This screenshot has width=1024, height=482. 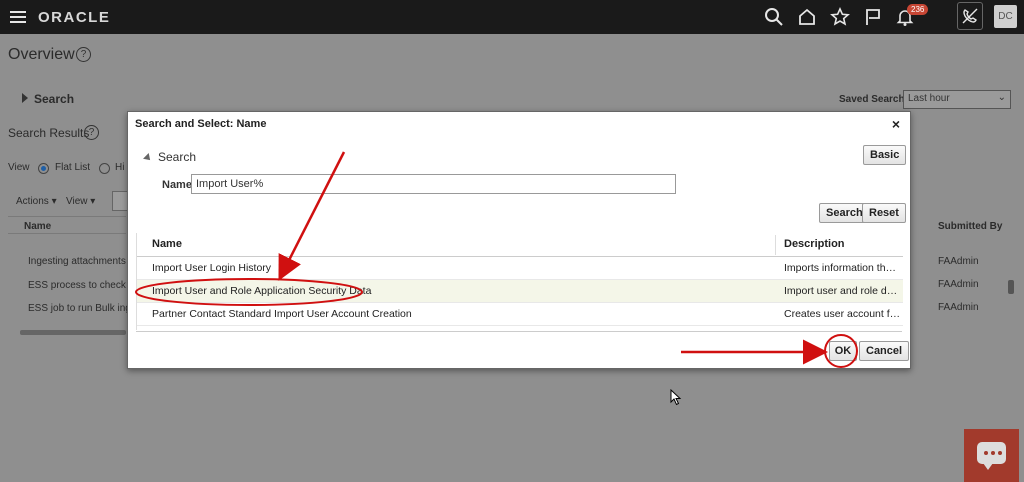 What do you see at coordinates (775, 245) in the screenshot?
I see `column-divider` at bounding box center [775, 245].